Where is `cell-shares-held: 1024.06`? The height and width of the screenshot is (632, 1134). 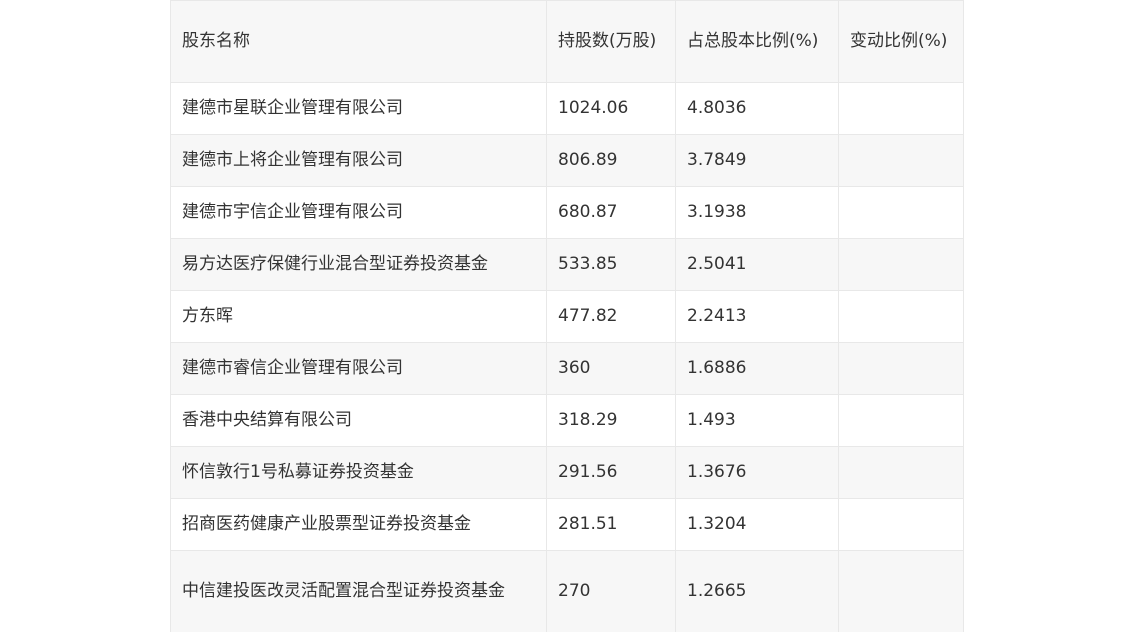 cell-shares-held: 1024.06 is located at coordinates (611, 108).